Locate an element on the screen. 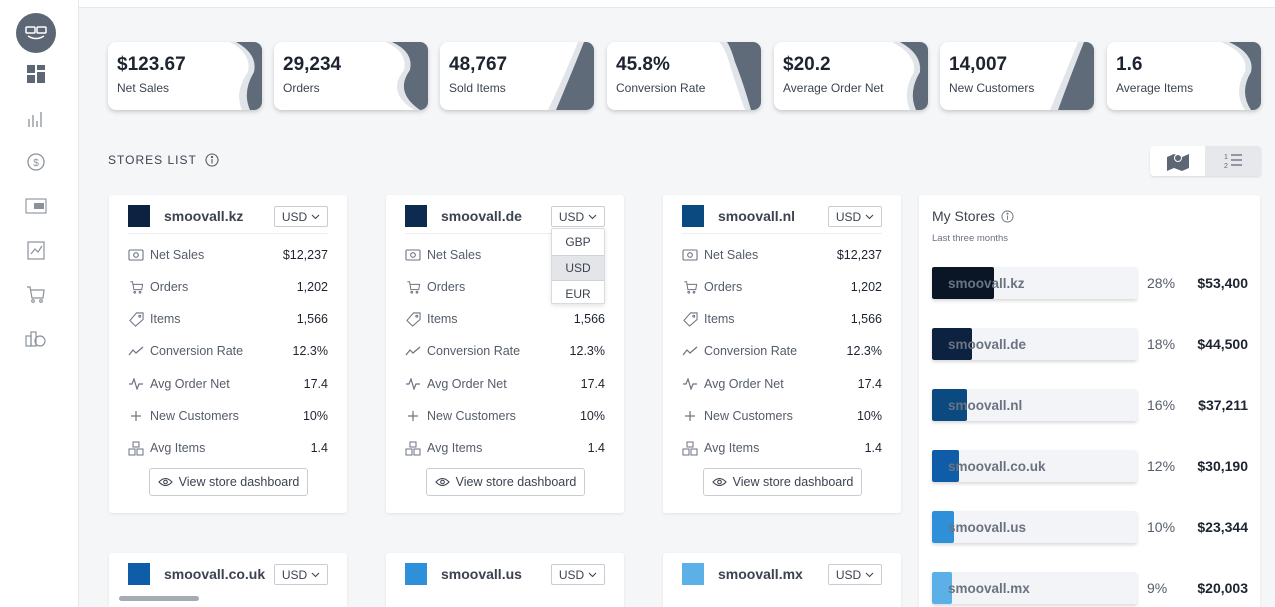  currency-option: USD is located at coordinates (578, 268).